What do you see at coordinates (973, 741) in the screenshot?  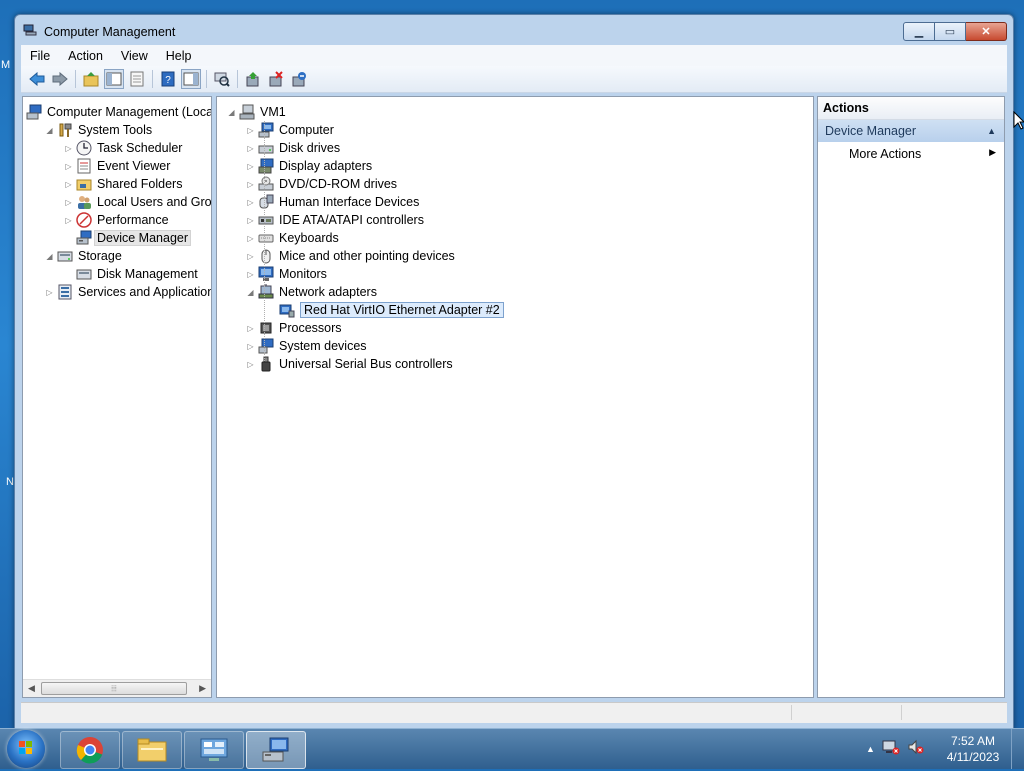 I see `clock-time: 7:52 AM` at bounding box center [973, 741].